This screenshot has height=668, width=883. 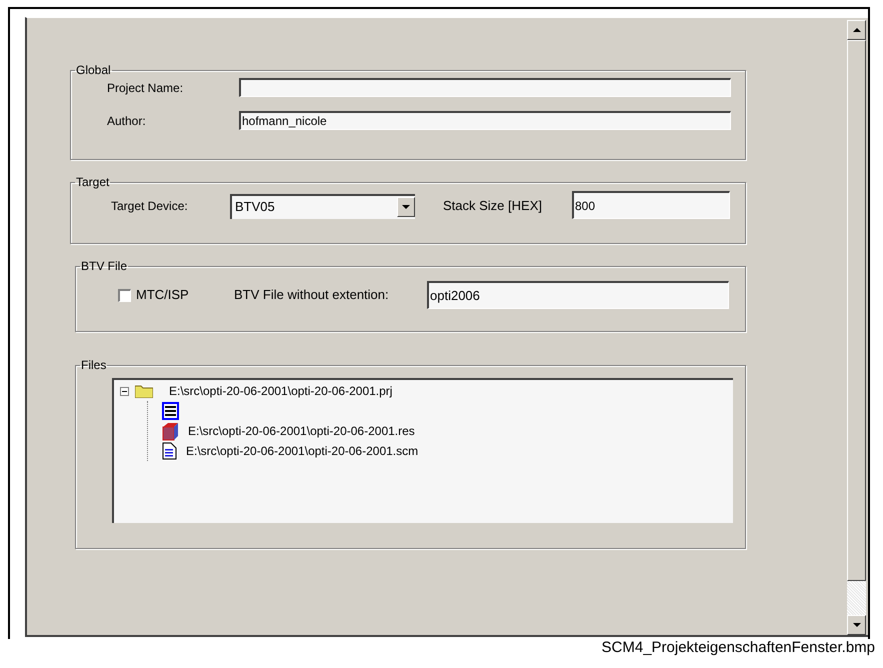 I want to click on scroll-thumb, so click(x=856, y=310).